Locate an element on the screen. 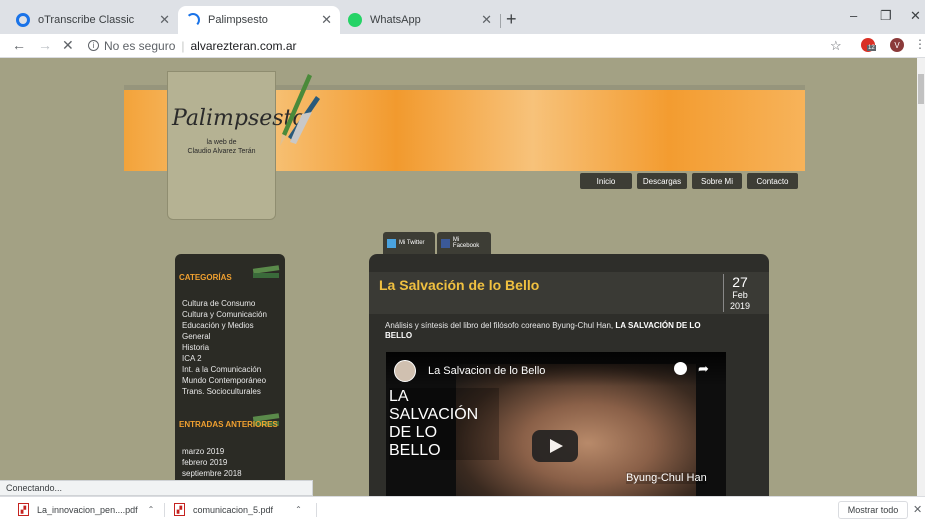 The image size is (925, 521). category-link: Trans. Socioculturales is located at coordinates (224, 391).